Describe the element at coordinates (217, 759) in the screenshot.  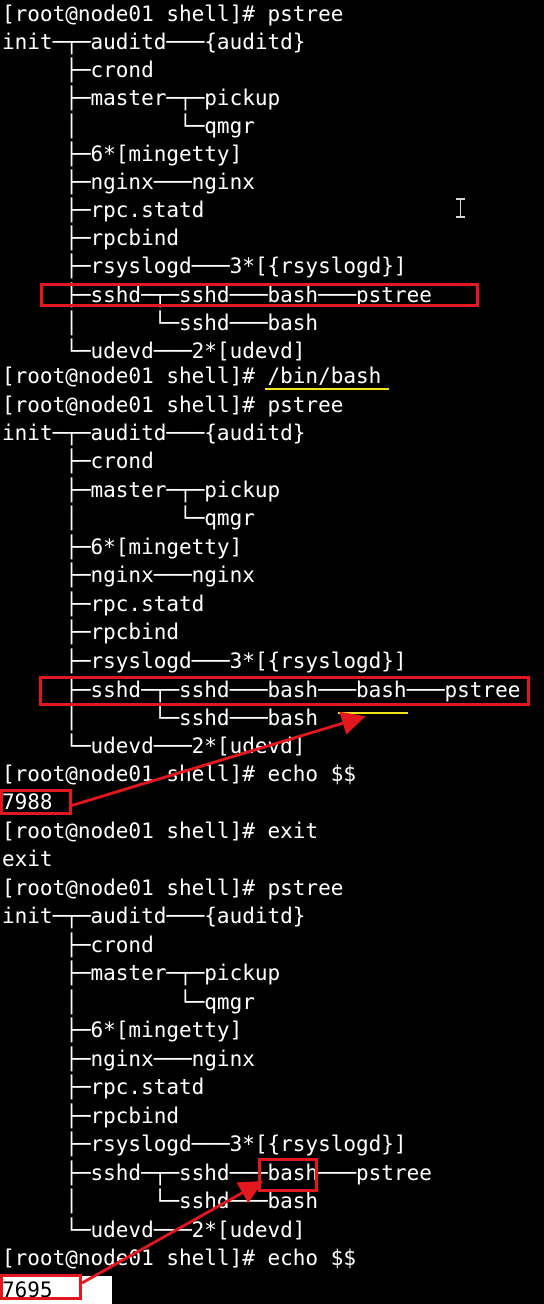
I see `arrow-7988-to-bash` at that location.